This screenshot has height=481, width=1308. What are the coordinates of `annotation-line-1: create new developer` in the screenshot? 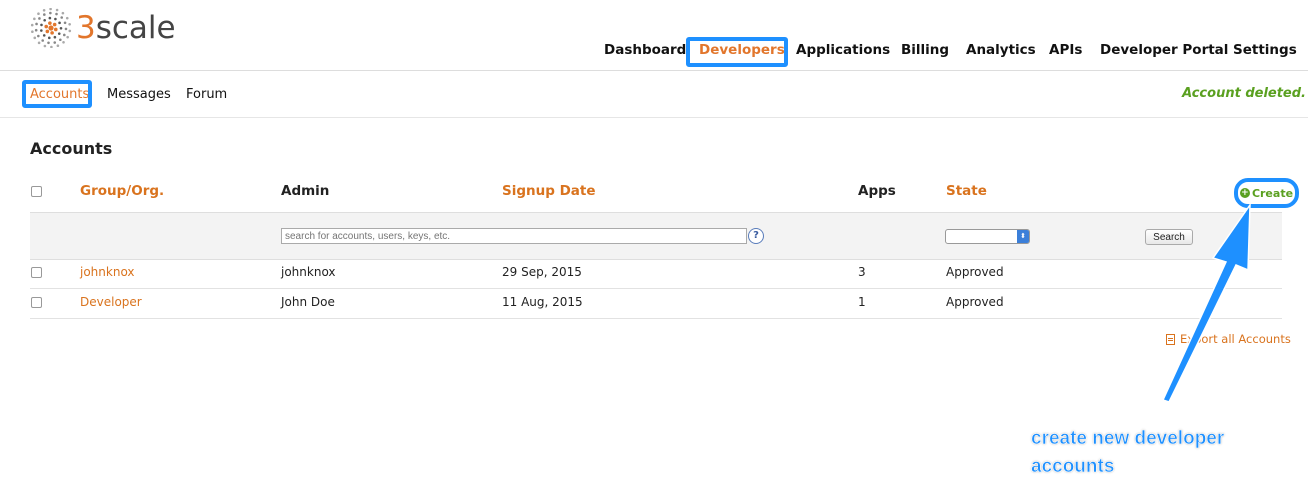 It's located at (1128, 439).